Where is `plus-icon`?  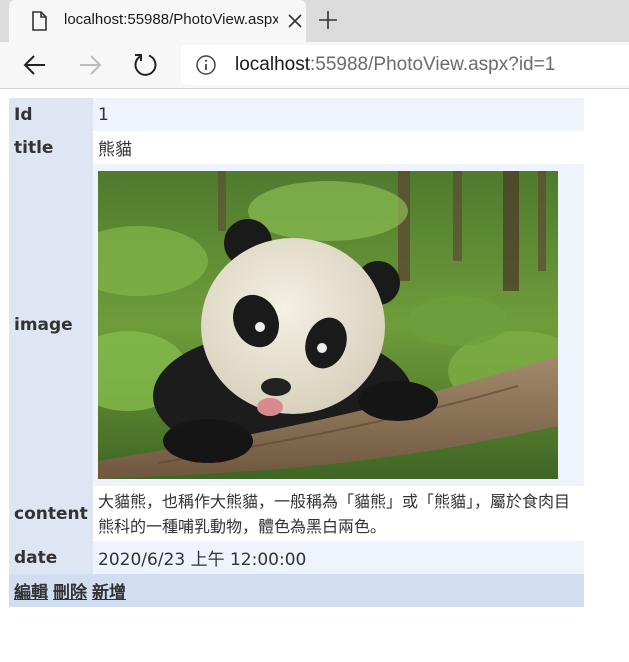
plus-icon is located at coordinates (328, 20).